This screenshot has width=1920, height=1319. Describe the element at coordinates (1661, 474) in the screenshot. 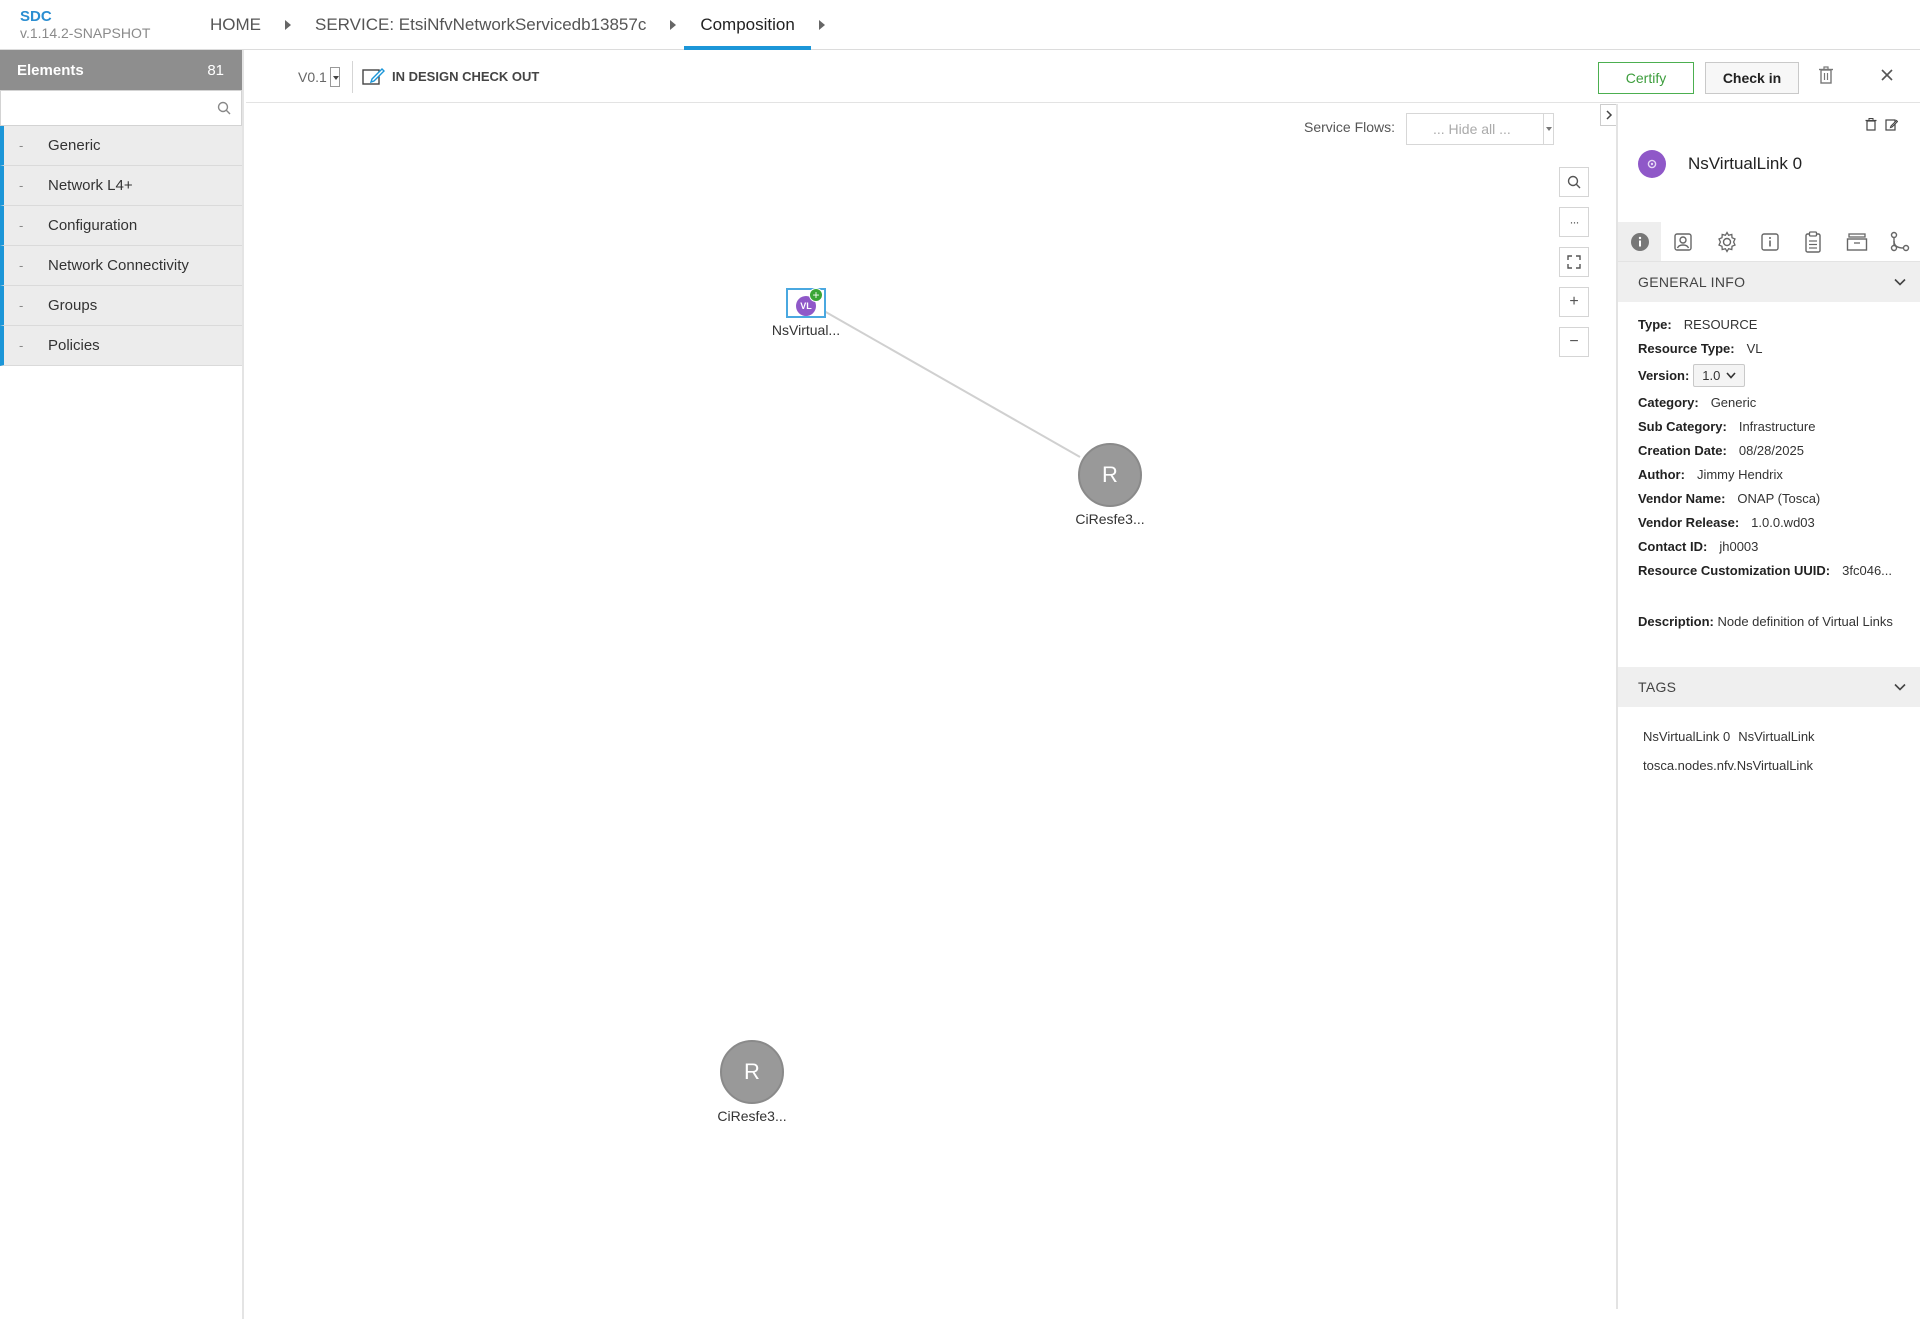

I see `field-label: Author:` at that location.